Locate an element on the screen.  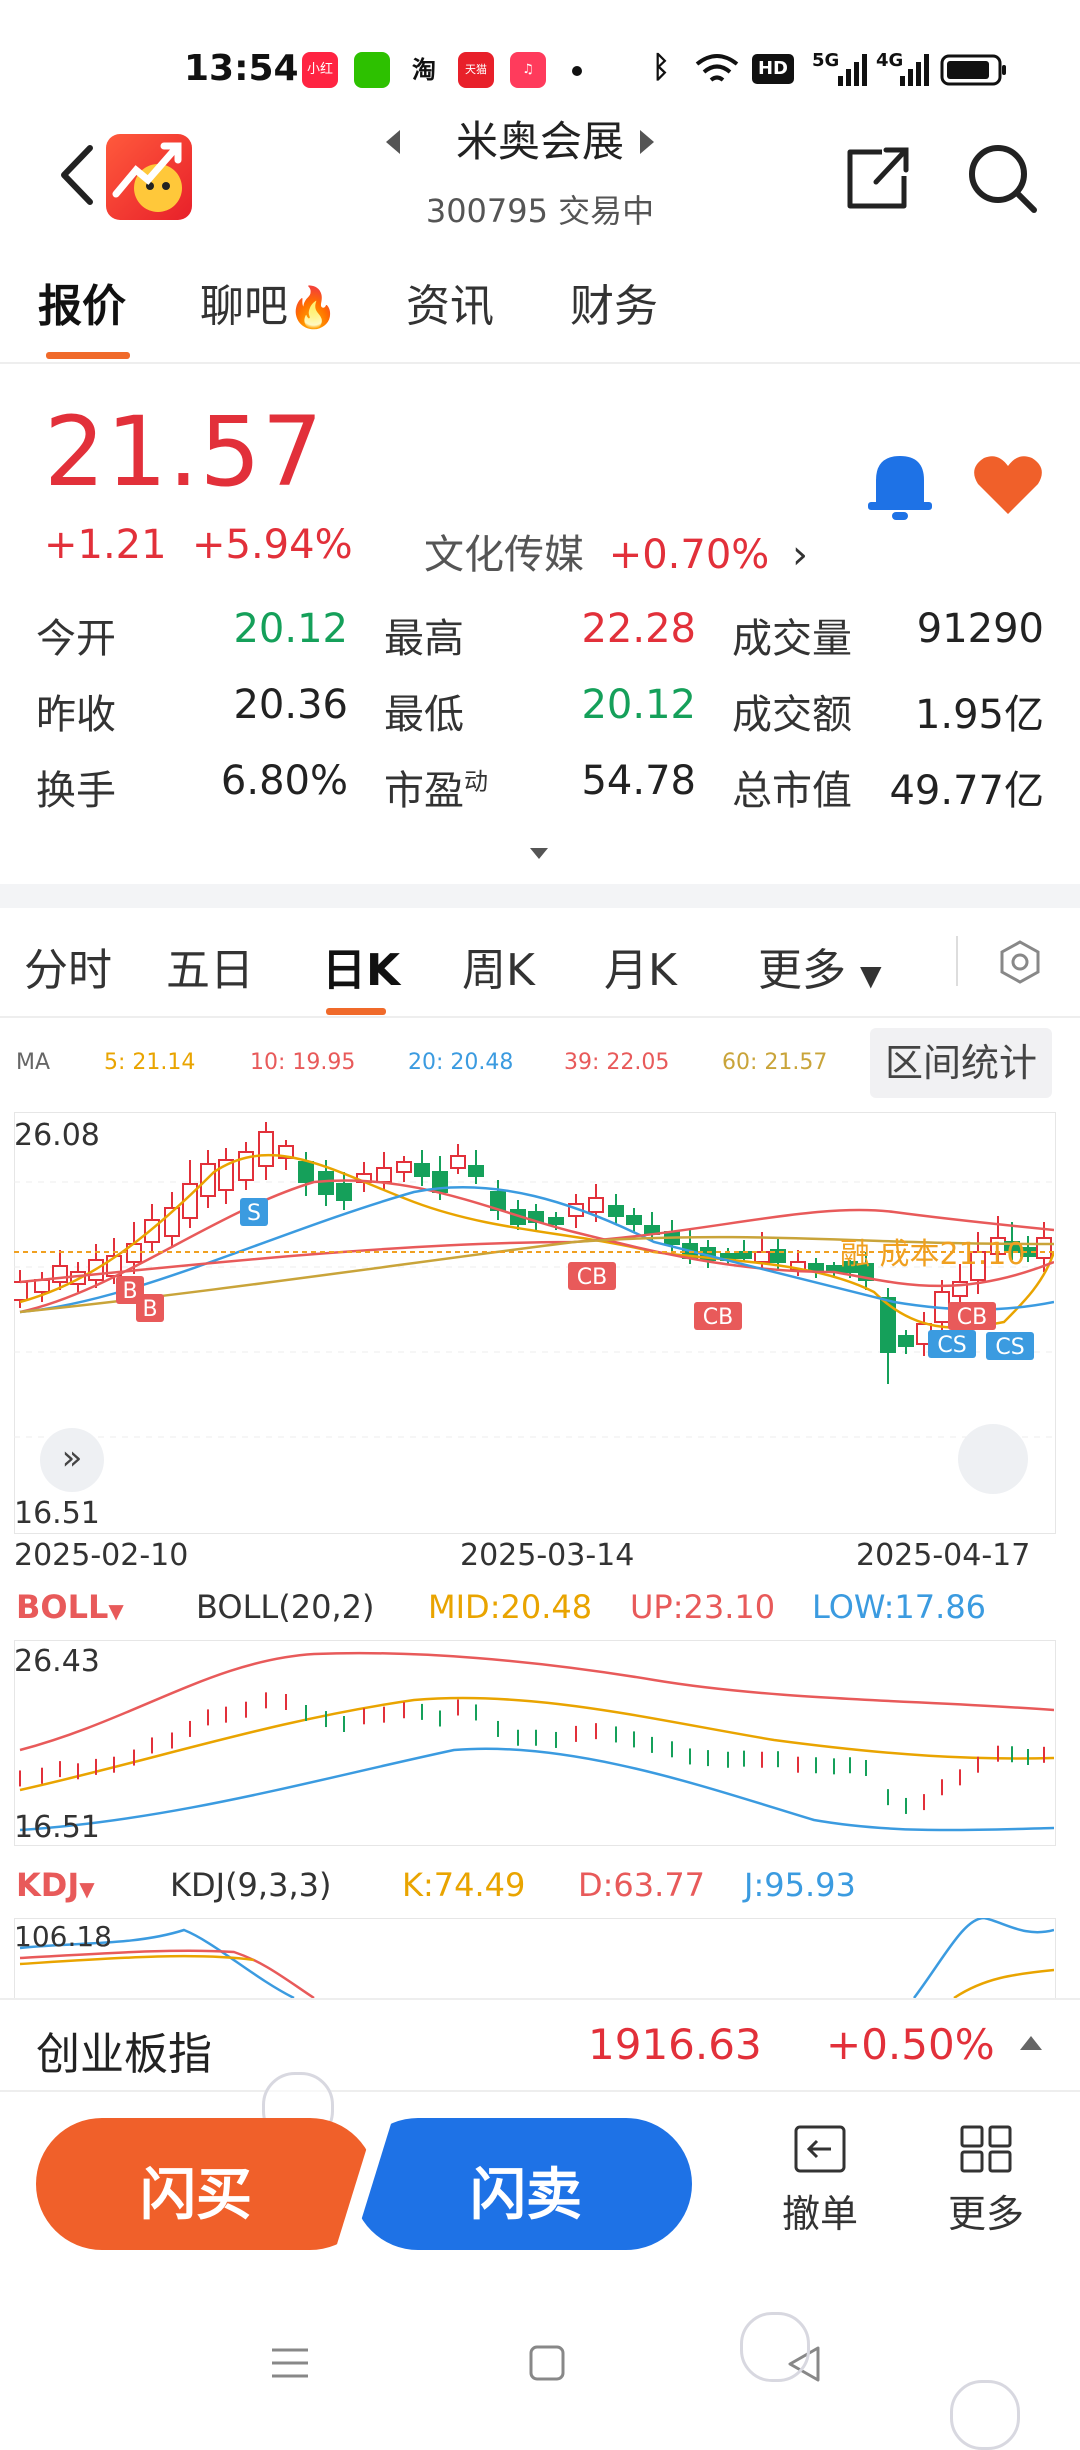
menu-nav-icon is located at coordinates (290, 2363).